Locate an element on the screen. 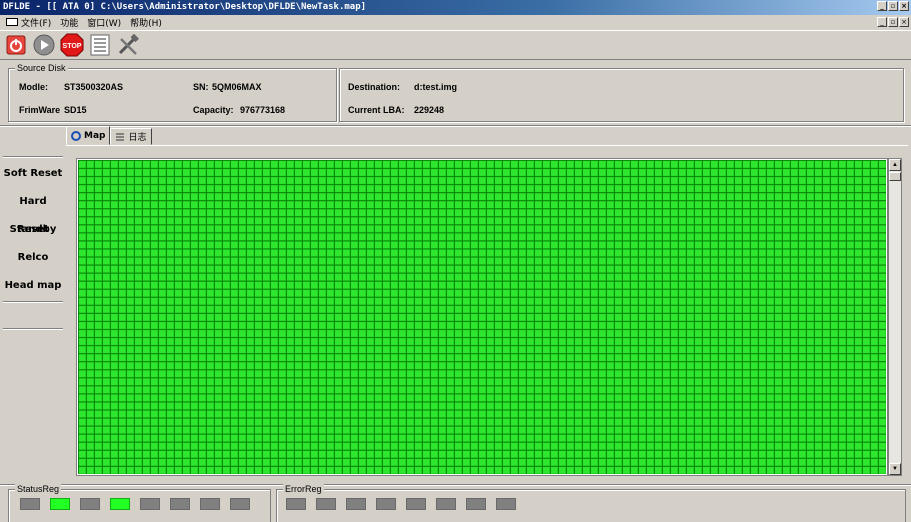 Image resolution: width=911 pixels, height=522 pixels. close-button: × is located at coordinates (904, 6).